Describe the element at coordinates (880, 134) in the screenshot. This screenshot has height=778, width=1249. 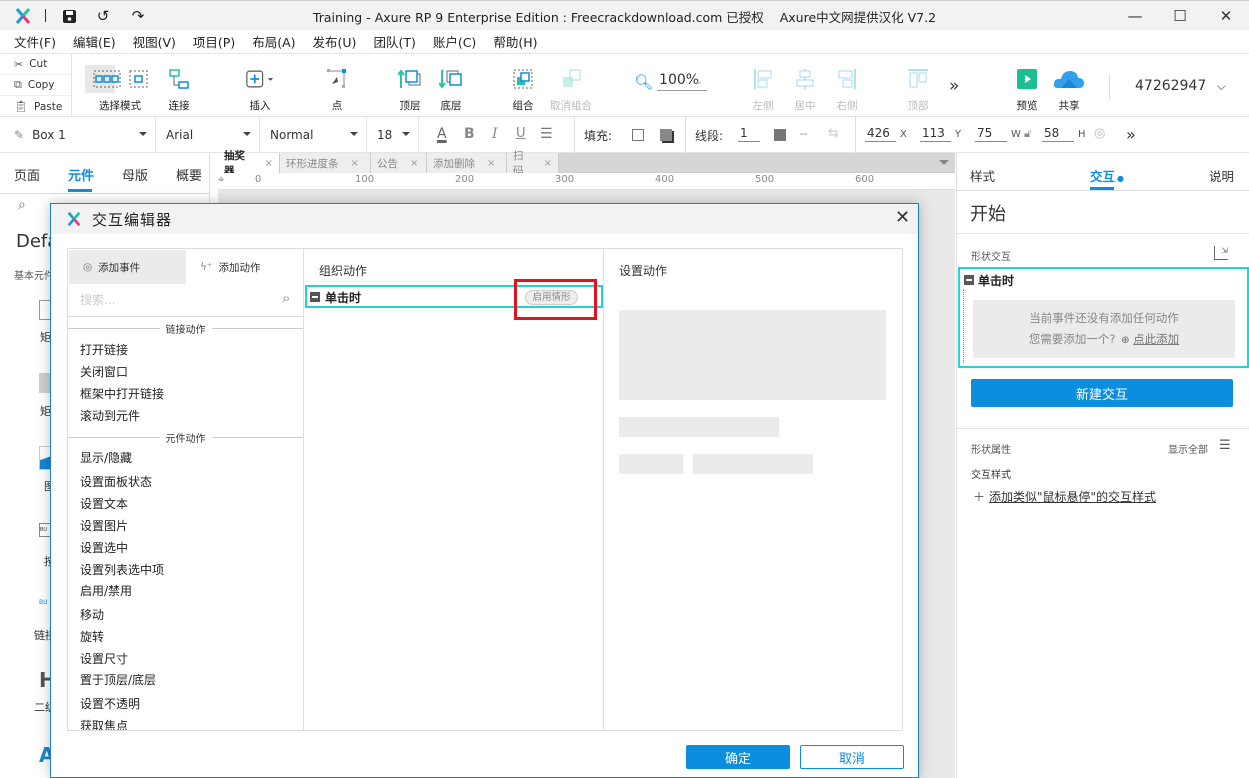
I see `x-input: 426` at that location.